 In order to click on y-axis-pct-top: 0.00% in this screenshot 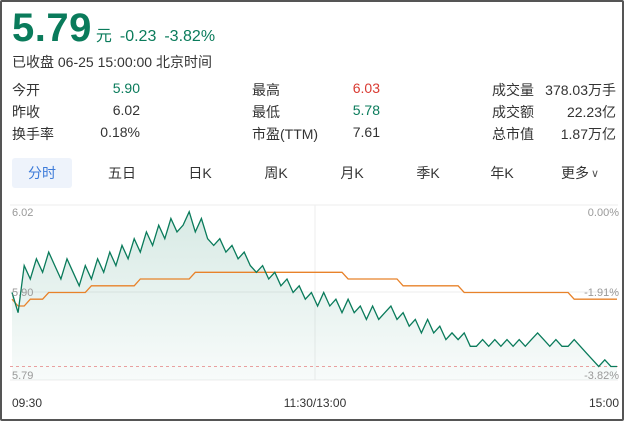, I will do `click(603, 213)`.